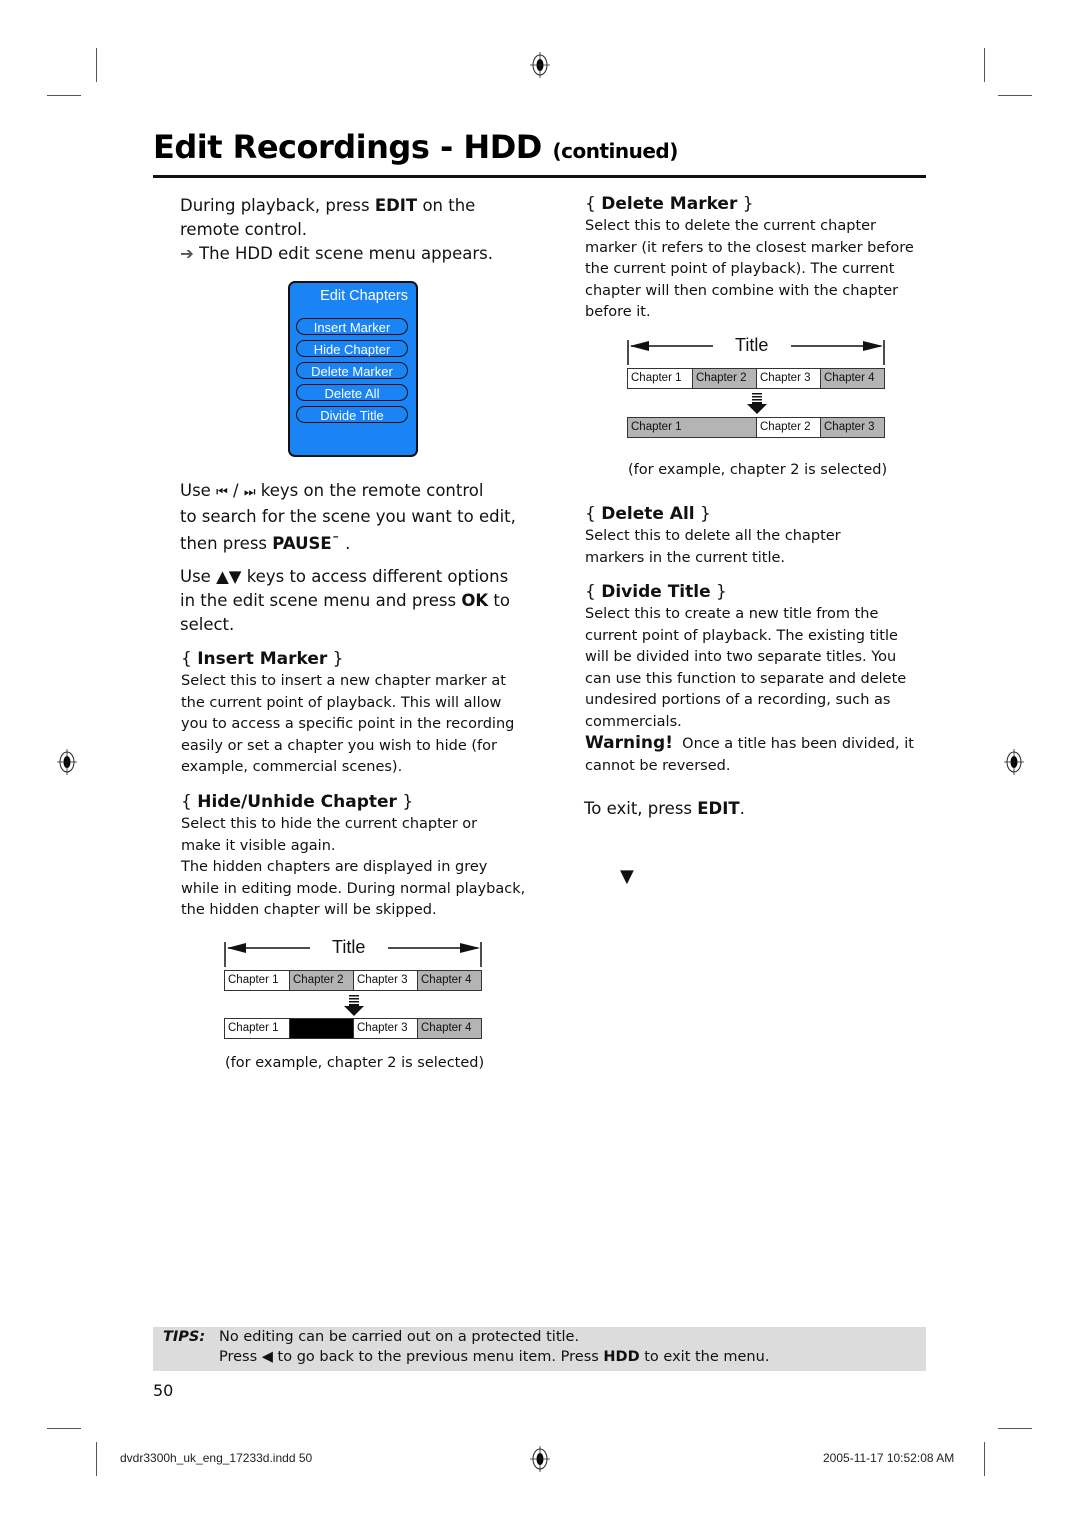  What do you see at coordinates (889, 1458) in the screenshot?
I see `footer-timestamp: 2005-11-17 10:52:08 AM` at bounding box center [889, 1458].